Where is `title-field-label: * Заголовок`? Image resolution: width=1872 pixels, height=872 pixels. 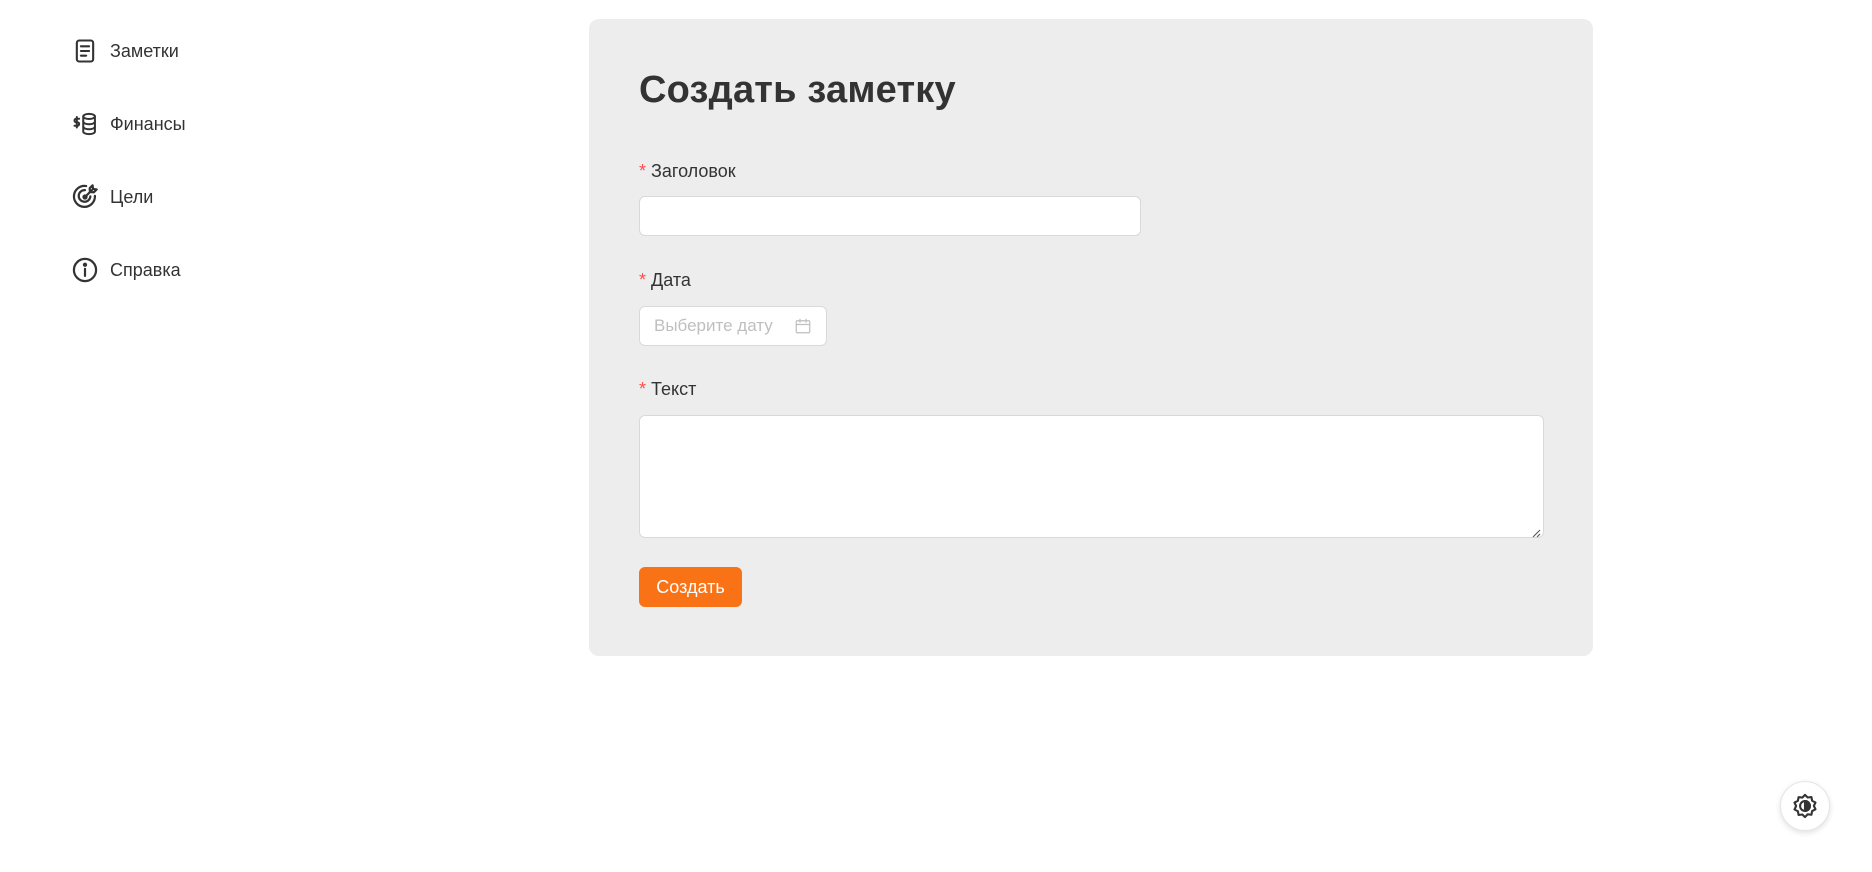
title-field-label: * Заголовок is located at coordinates (687, 171).